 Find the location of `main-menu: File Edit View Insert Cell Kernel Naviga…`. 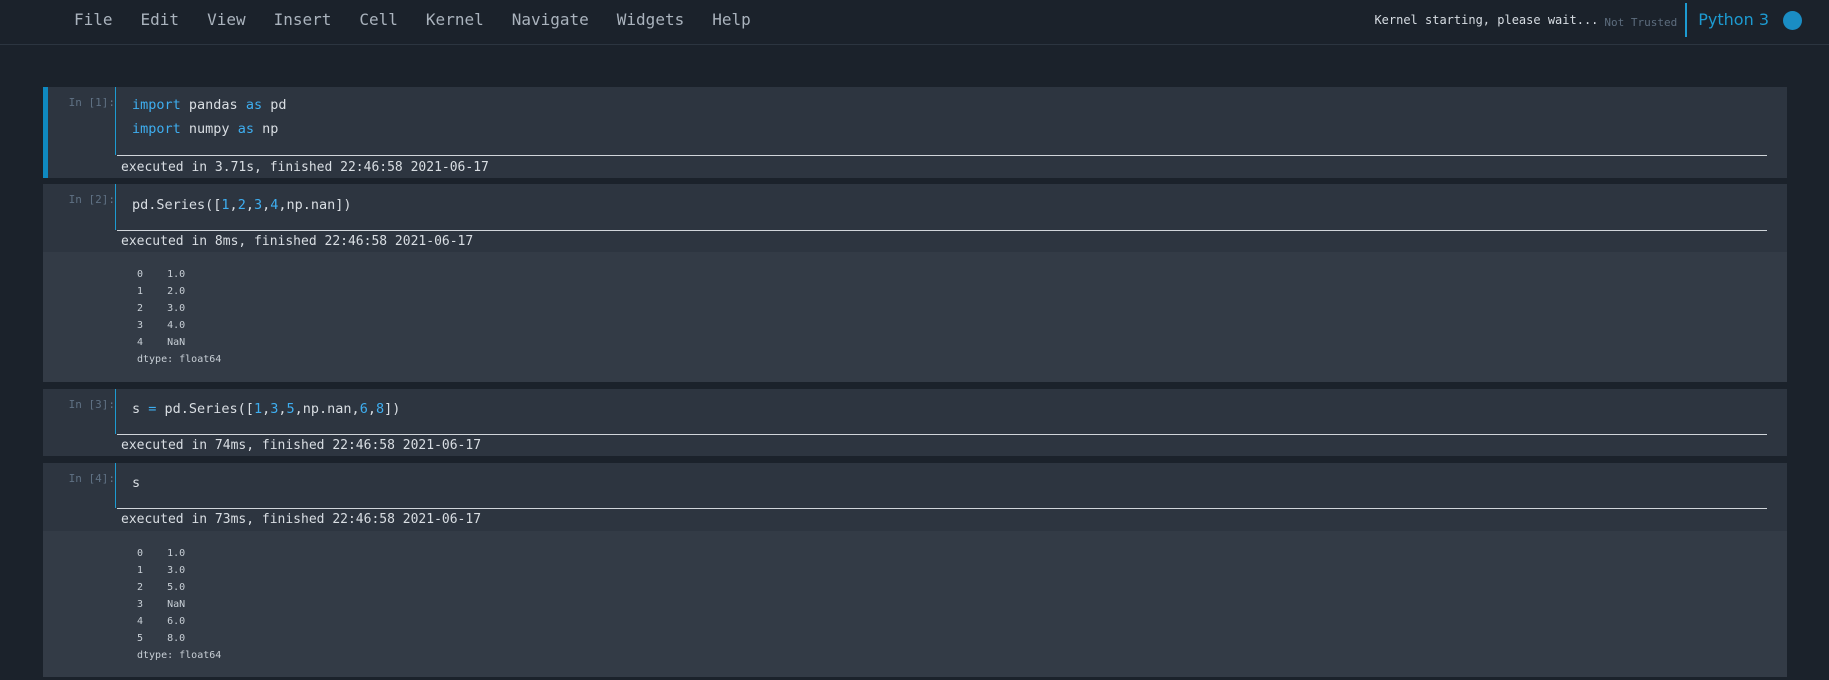

main-menu: File Edit View Insert Cell Kernel Naviga… is located at coordinates (412, 20).